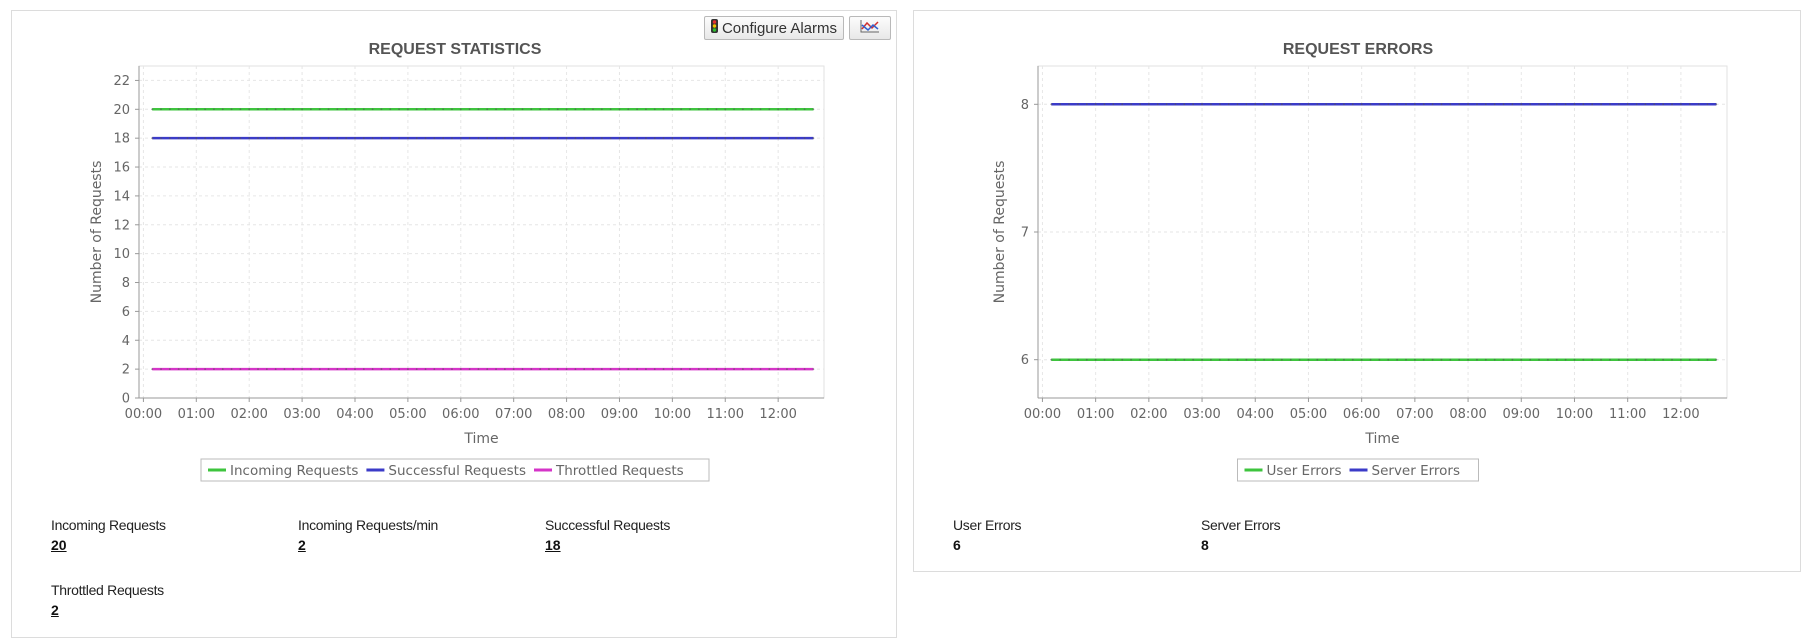 The width and height of the screenshot is (1812, 643). Describe the element at coordinates (107, 590) in the screenshot. I see `stat-label: Throttled Requests` at that location.